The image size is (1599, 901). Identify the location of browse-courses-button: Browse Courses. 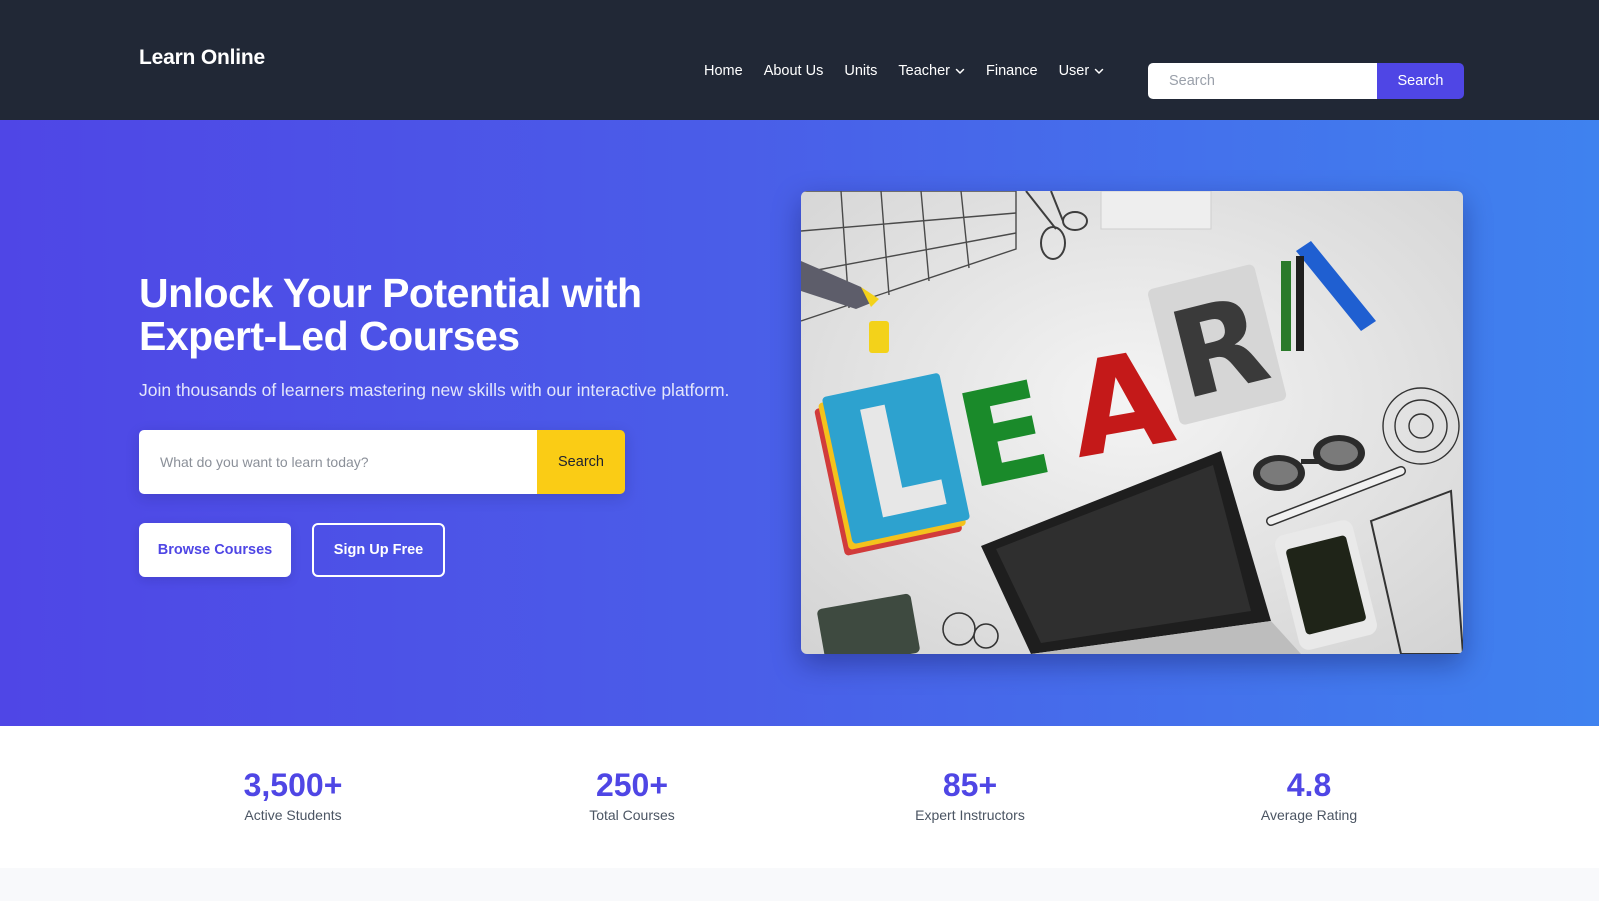
(215, 550).